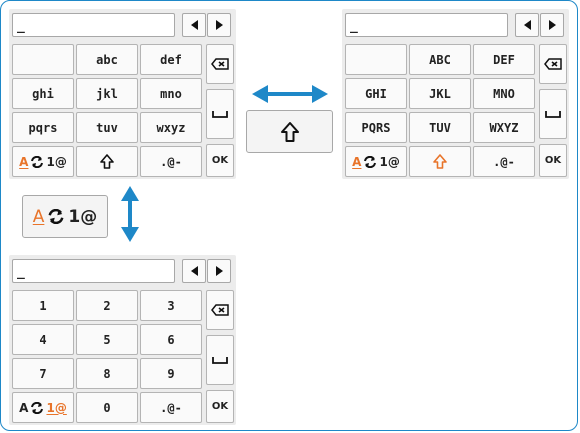  What do you see at coordinates (504, 93) in the screenshot?
I see `key-mno-upper: MNO` at bounding box center [504, 93].